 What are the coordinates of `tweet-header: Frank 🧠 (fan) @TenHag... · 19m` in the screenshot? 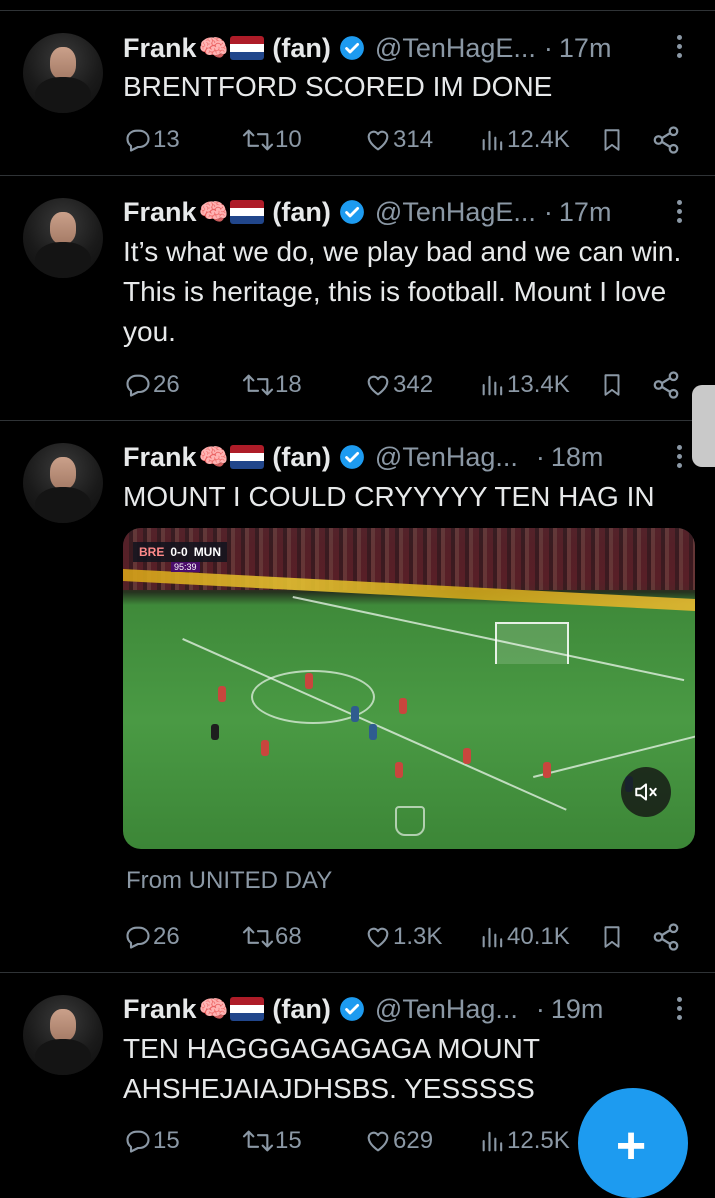 It's located at (363, 1009).